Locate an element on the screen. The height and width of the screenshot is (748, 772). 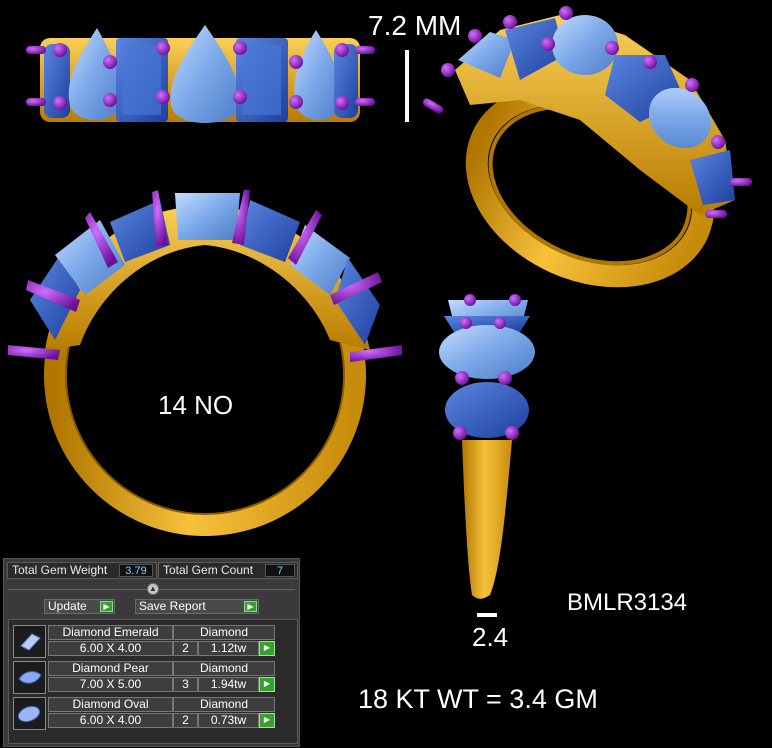
update-button: Update ▶ is located at coordinates (79, 606).